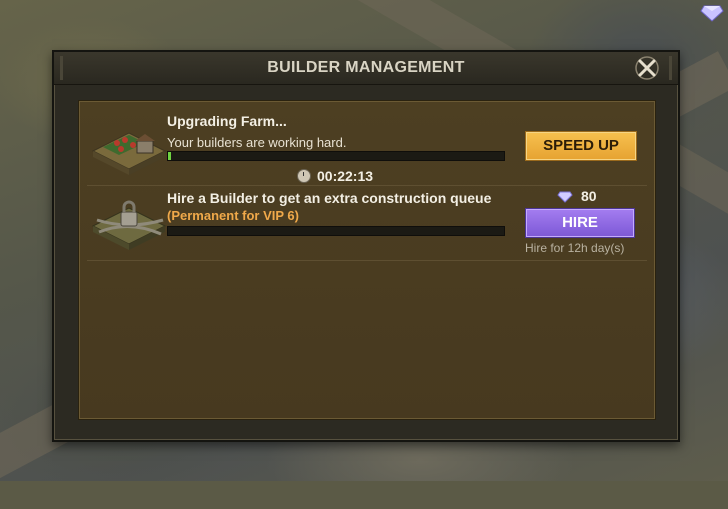  What do you see at coordinates (233, 215) in the screenshot?
I see `hire-vip-note: (Permanent for VIP 6)` at bounding box center [233, 215].